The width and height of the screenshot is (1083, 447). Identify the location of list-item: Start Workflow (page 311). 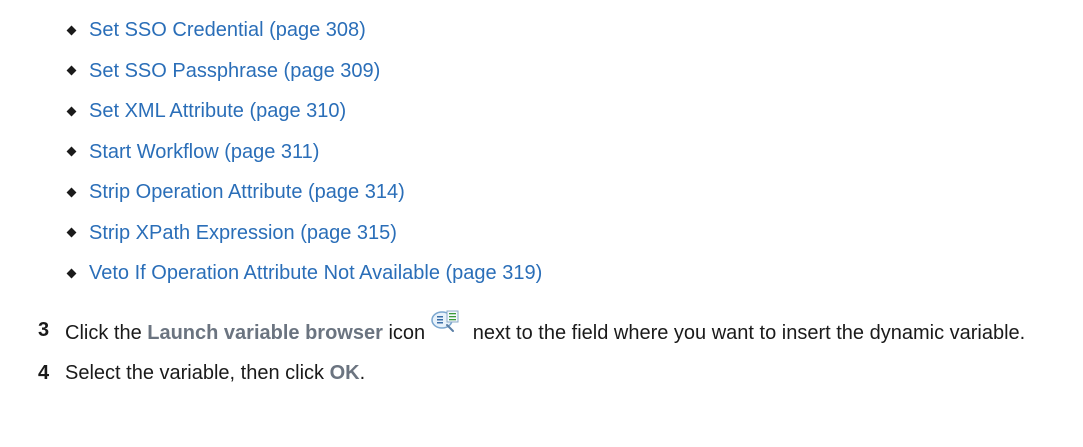
(304, 152).